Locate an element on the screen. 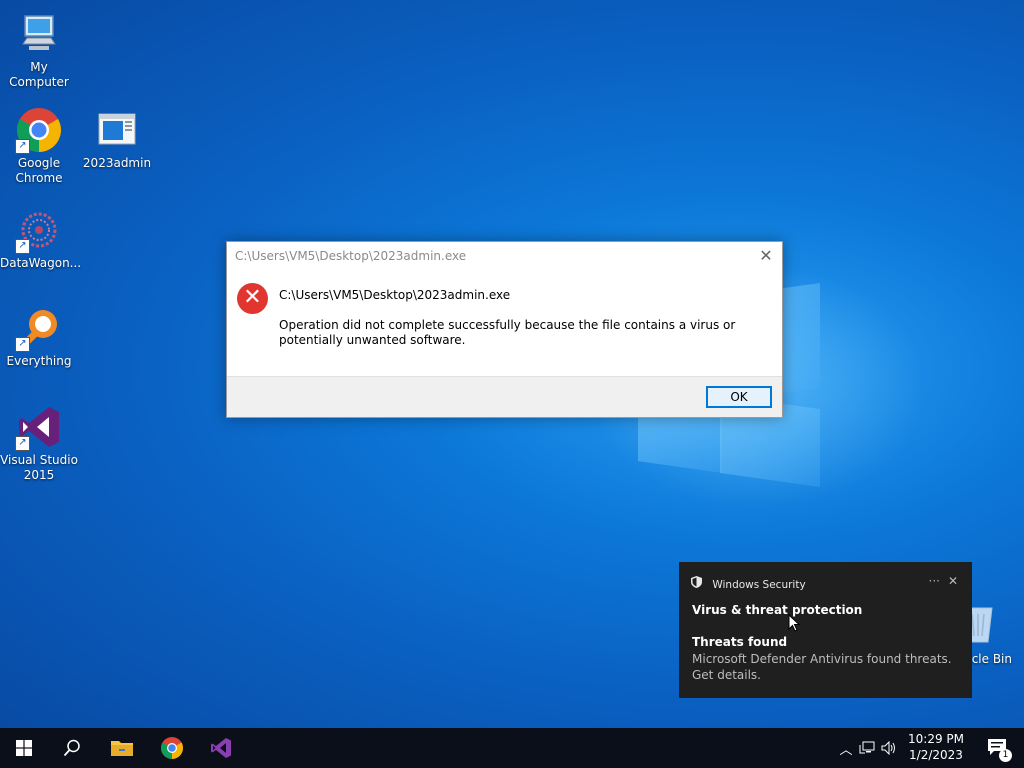 The width and height of the screenshot is (1024, 768). taskbar-chrome is located at coordinates (172, 748).